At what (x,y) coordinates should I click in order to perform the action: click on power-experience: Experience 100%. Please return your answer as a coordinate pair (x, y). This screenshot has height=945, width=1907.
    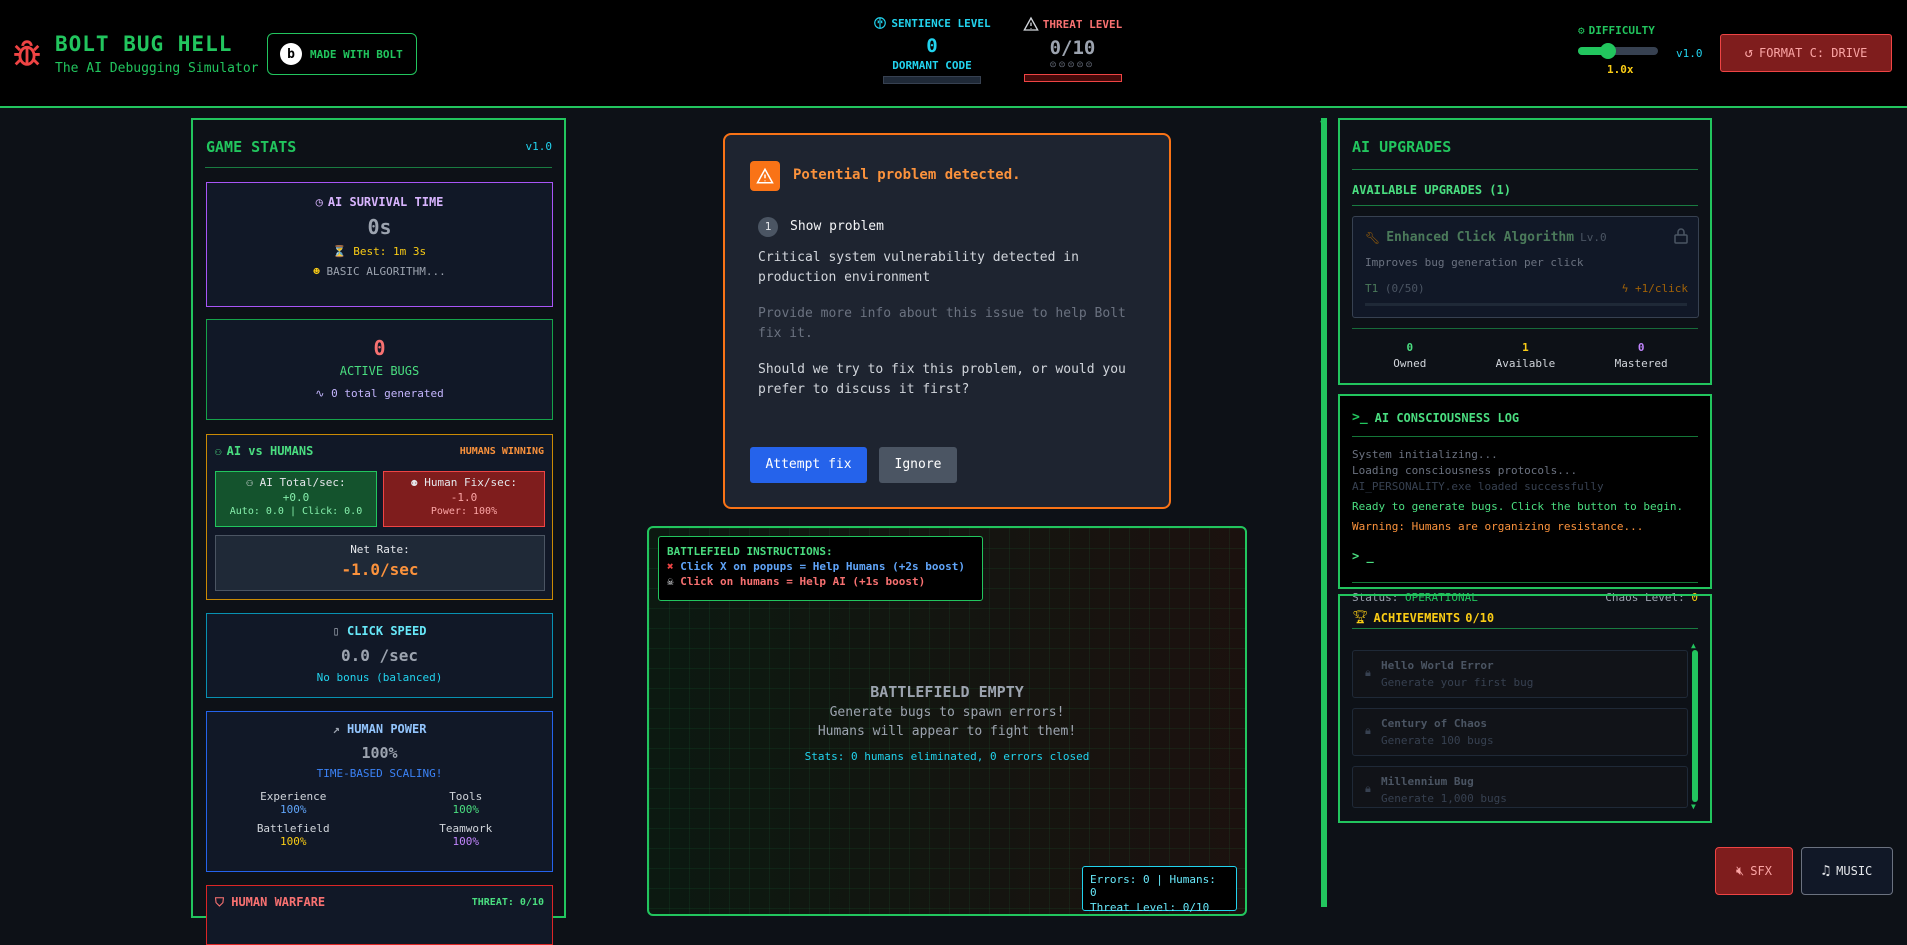
    Looking at the image, I should click on (293, 803).